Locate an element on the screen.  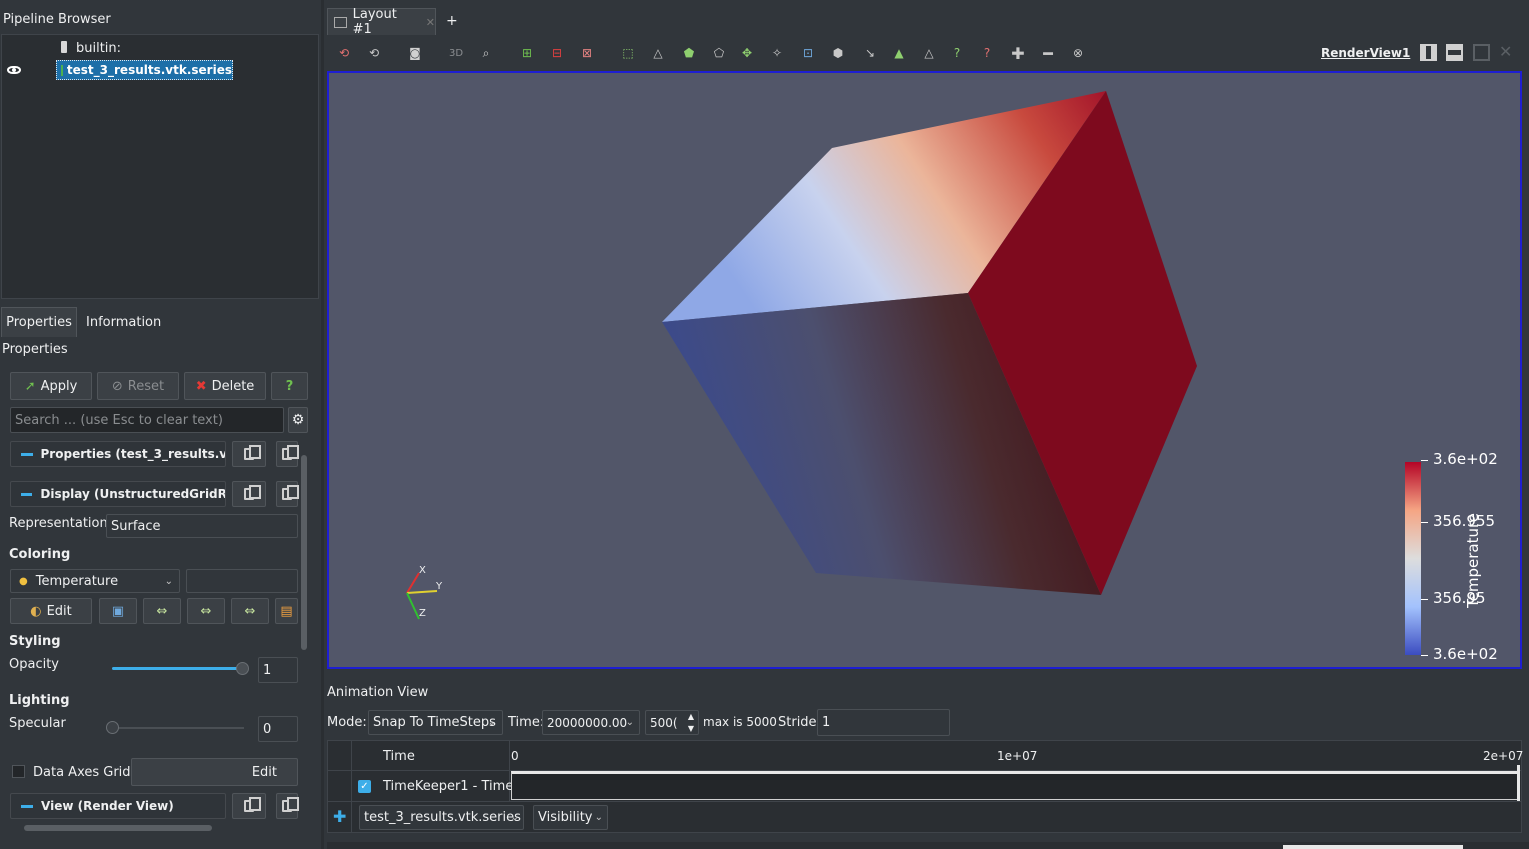
spin-up-icon: ▲ is located at coordinates (691, 716).